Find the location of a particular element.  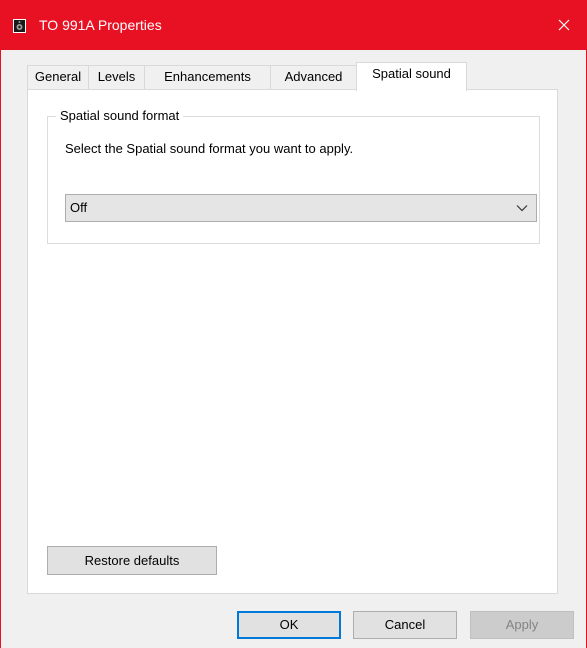

tab-spatial-sound: Spatial sound is located at coordinates (411, 76).